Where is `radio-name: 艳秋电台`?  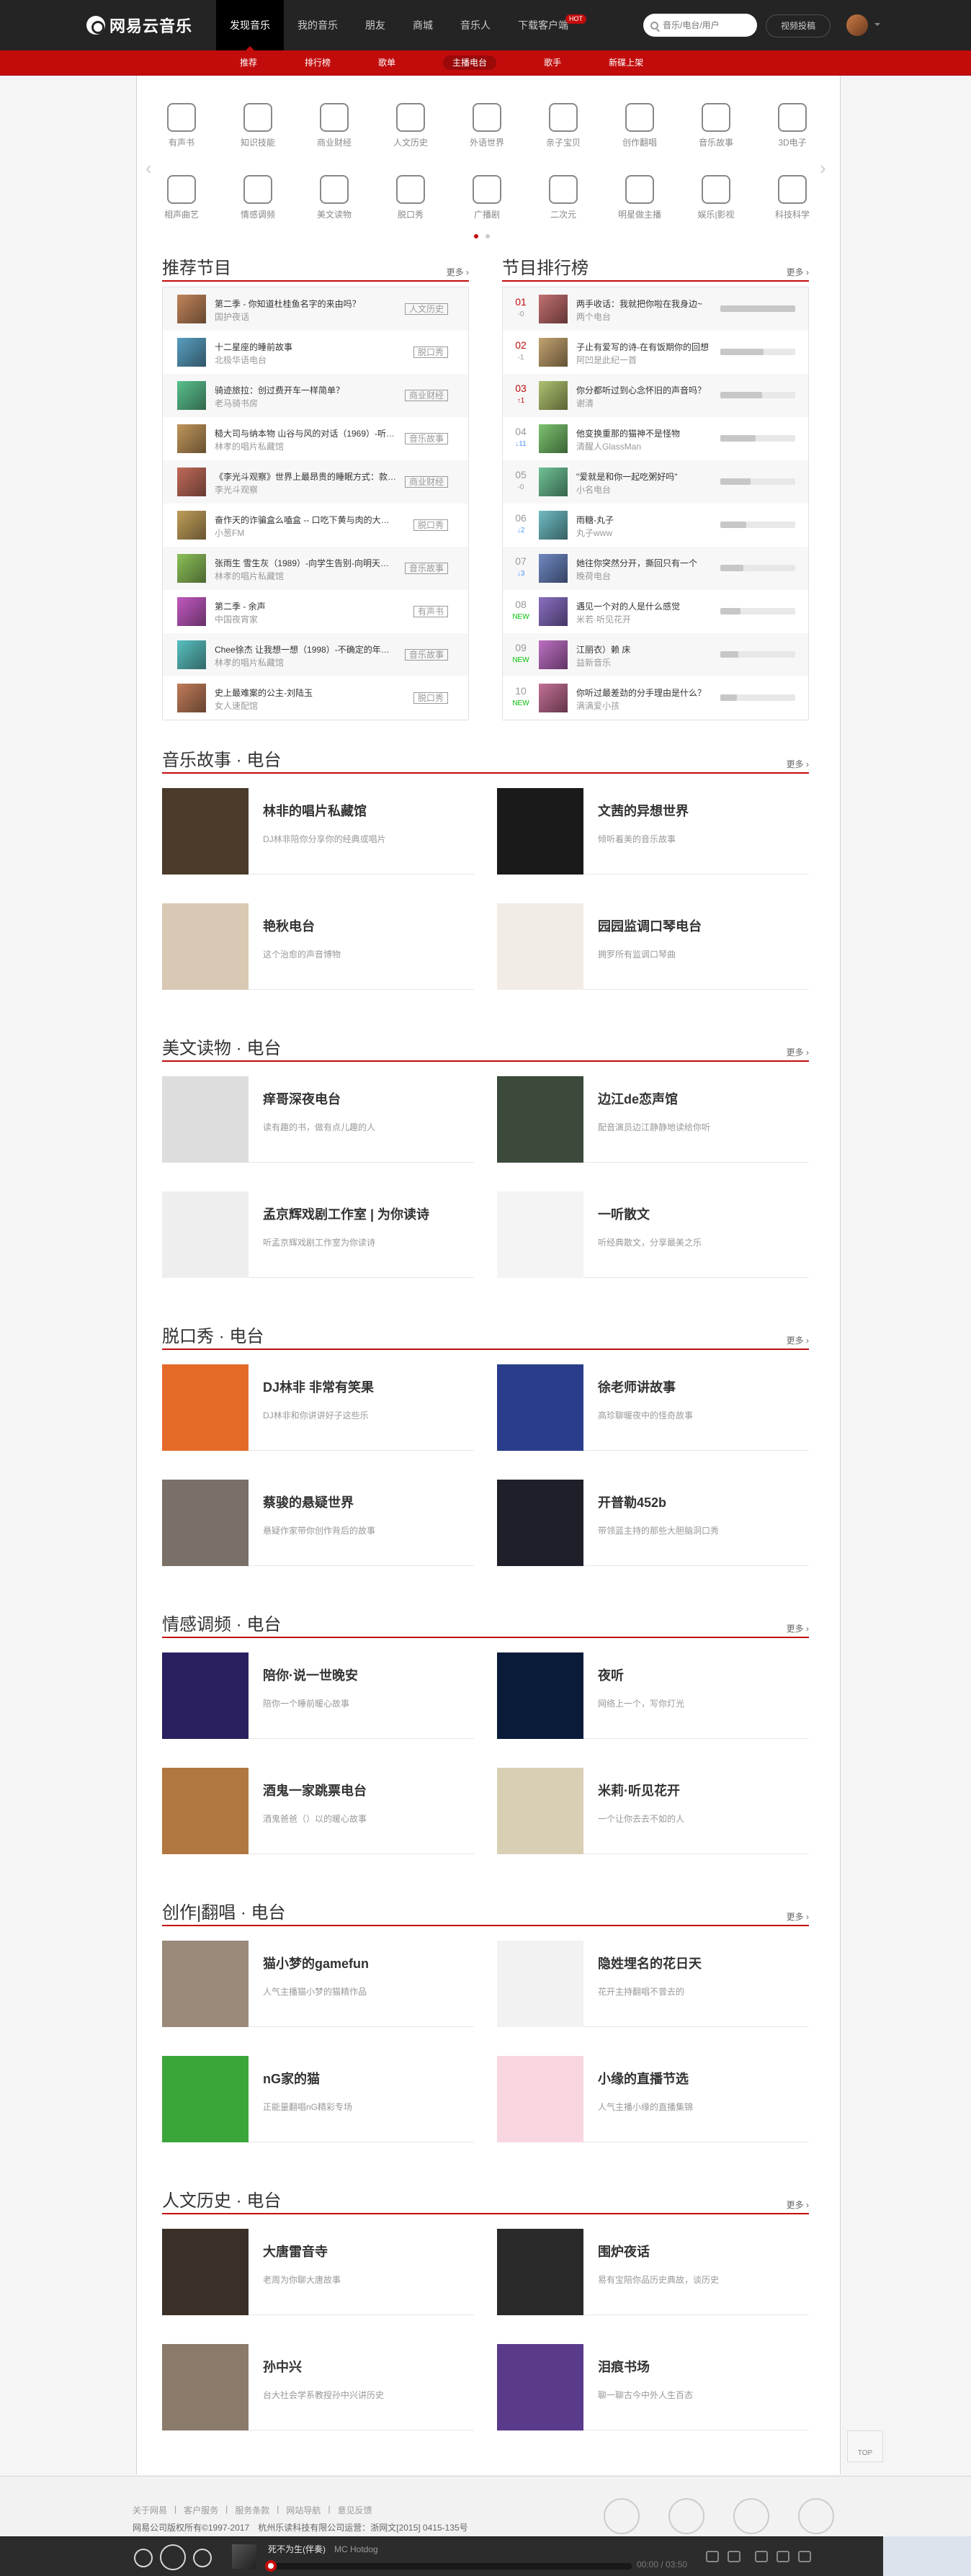 radio-name: 艳秋电台 is located at coordinates (289, 925).